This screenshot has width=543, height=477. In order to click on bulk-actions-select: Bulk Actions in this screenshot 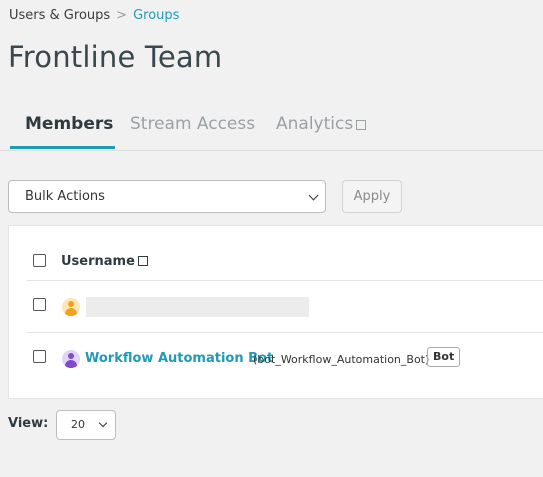, I will do `click(167, 196)`.